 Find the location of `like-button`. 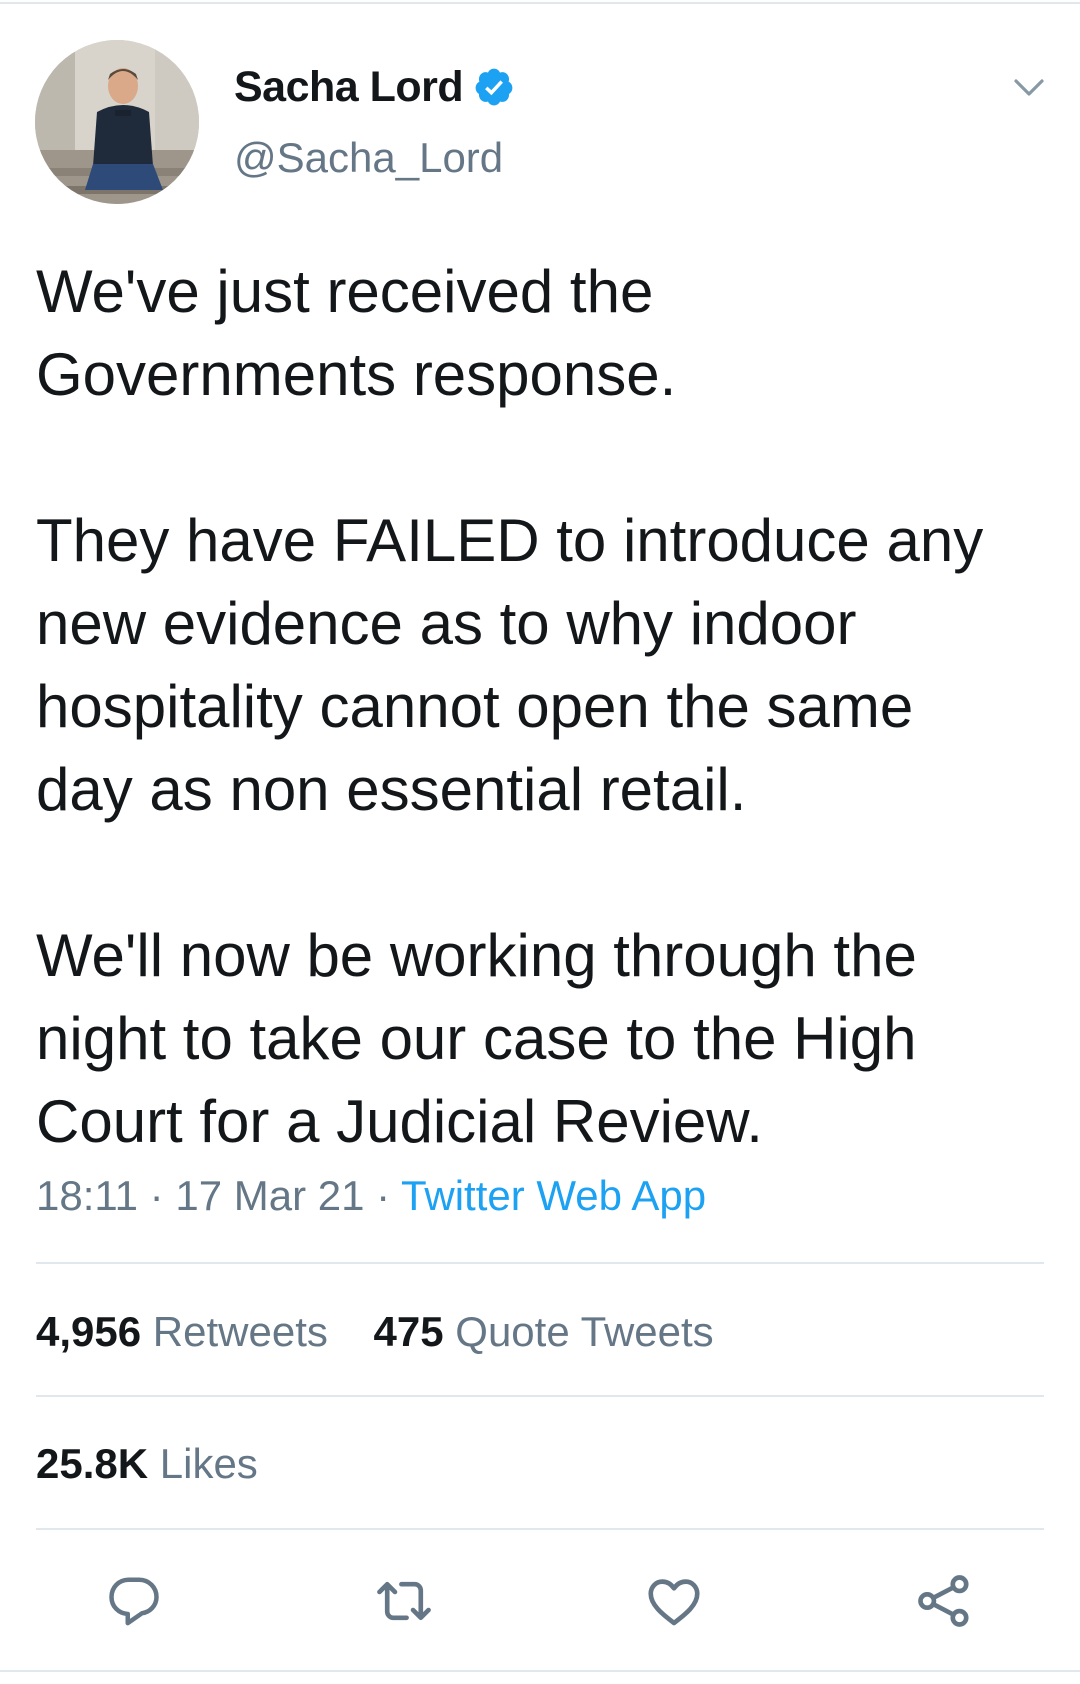

like-button is located at coordinates (674, 1601).